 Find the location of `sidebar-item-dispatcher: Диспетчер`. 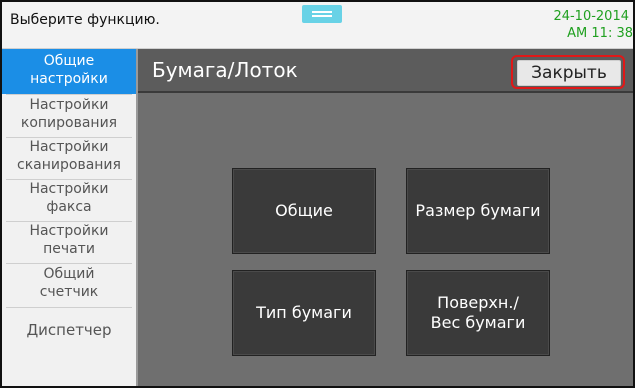

sidebar-item-dispatcher: Диспетчер is located at coordinates (69, 333).